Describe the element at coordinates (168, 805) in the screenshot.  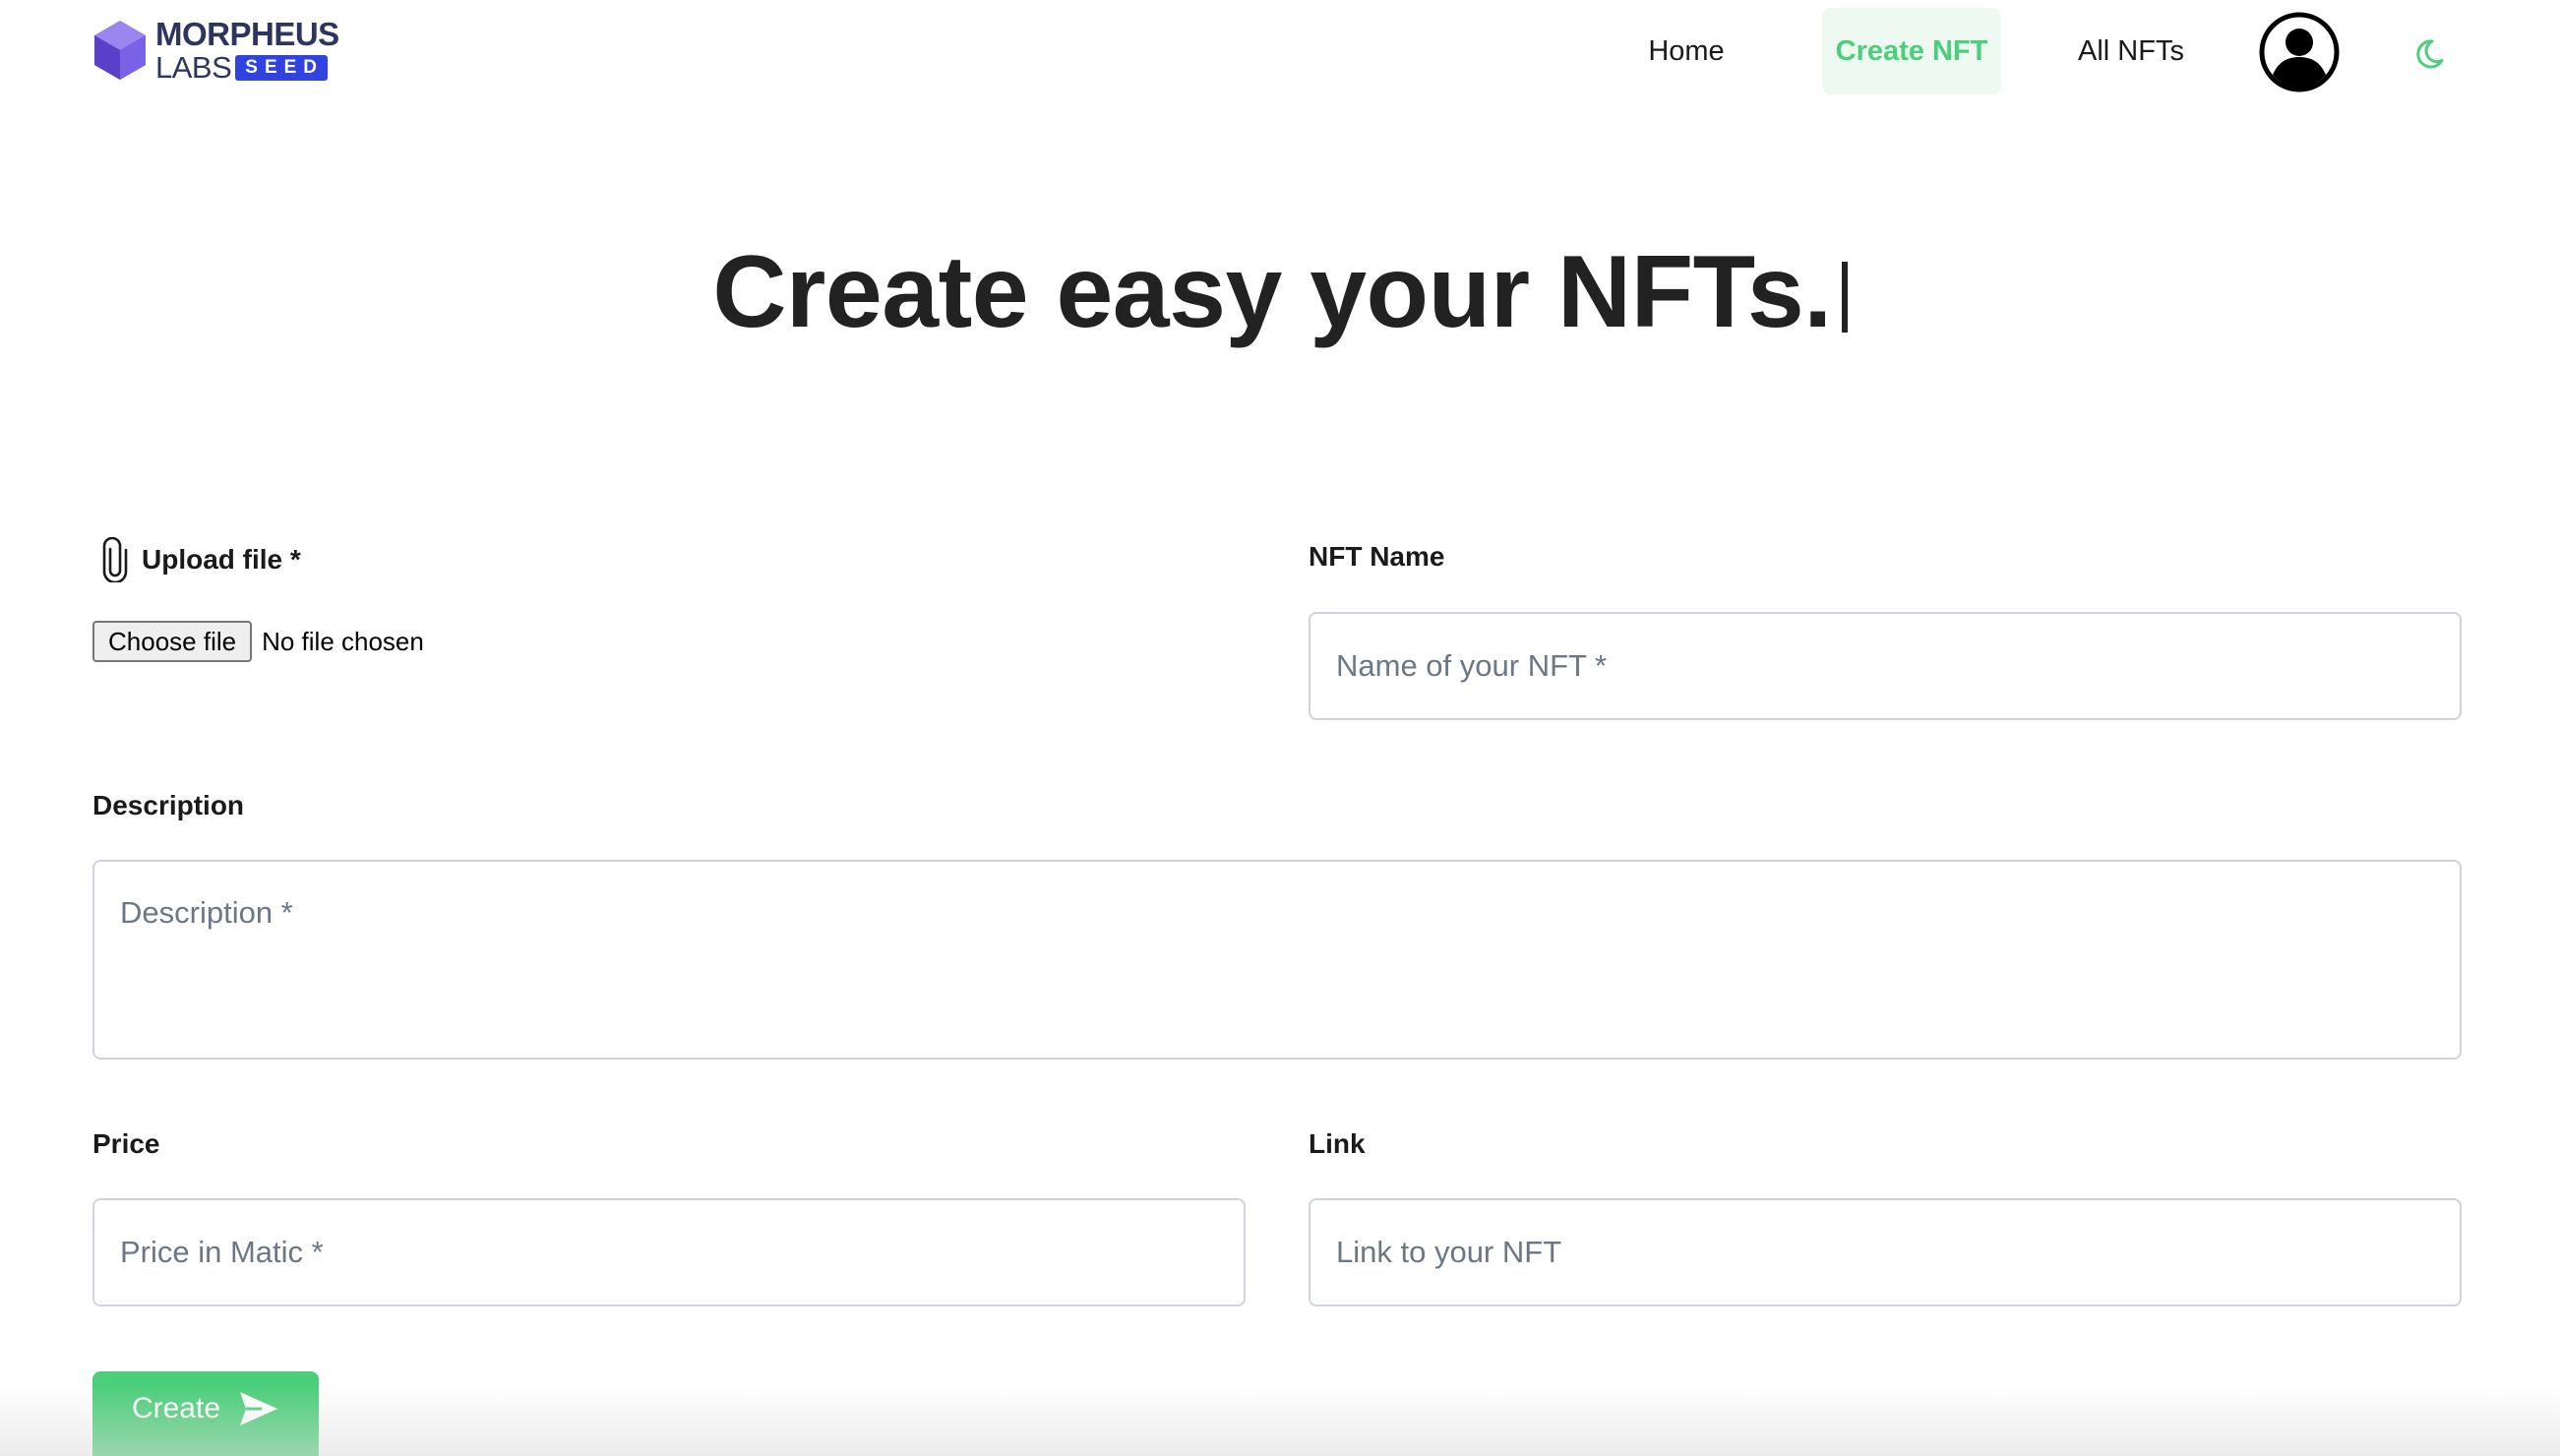
I see `description-label: Description` at that location.